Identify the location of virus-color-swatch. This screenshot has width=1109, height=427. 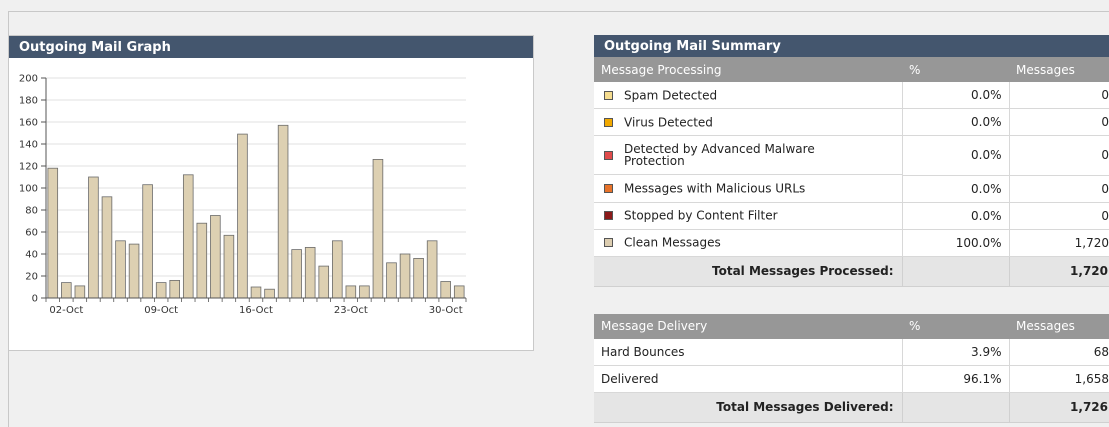
(608, 122).